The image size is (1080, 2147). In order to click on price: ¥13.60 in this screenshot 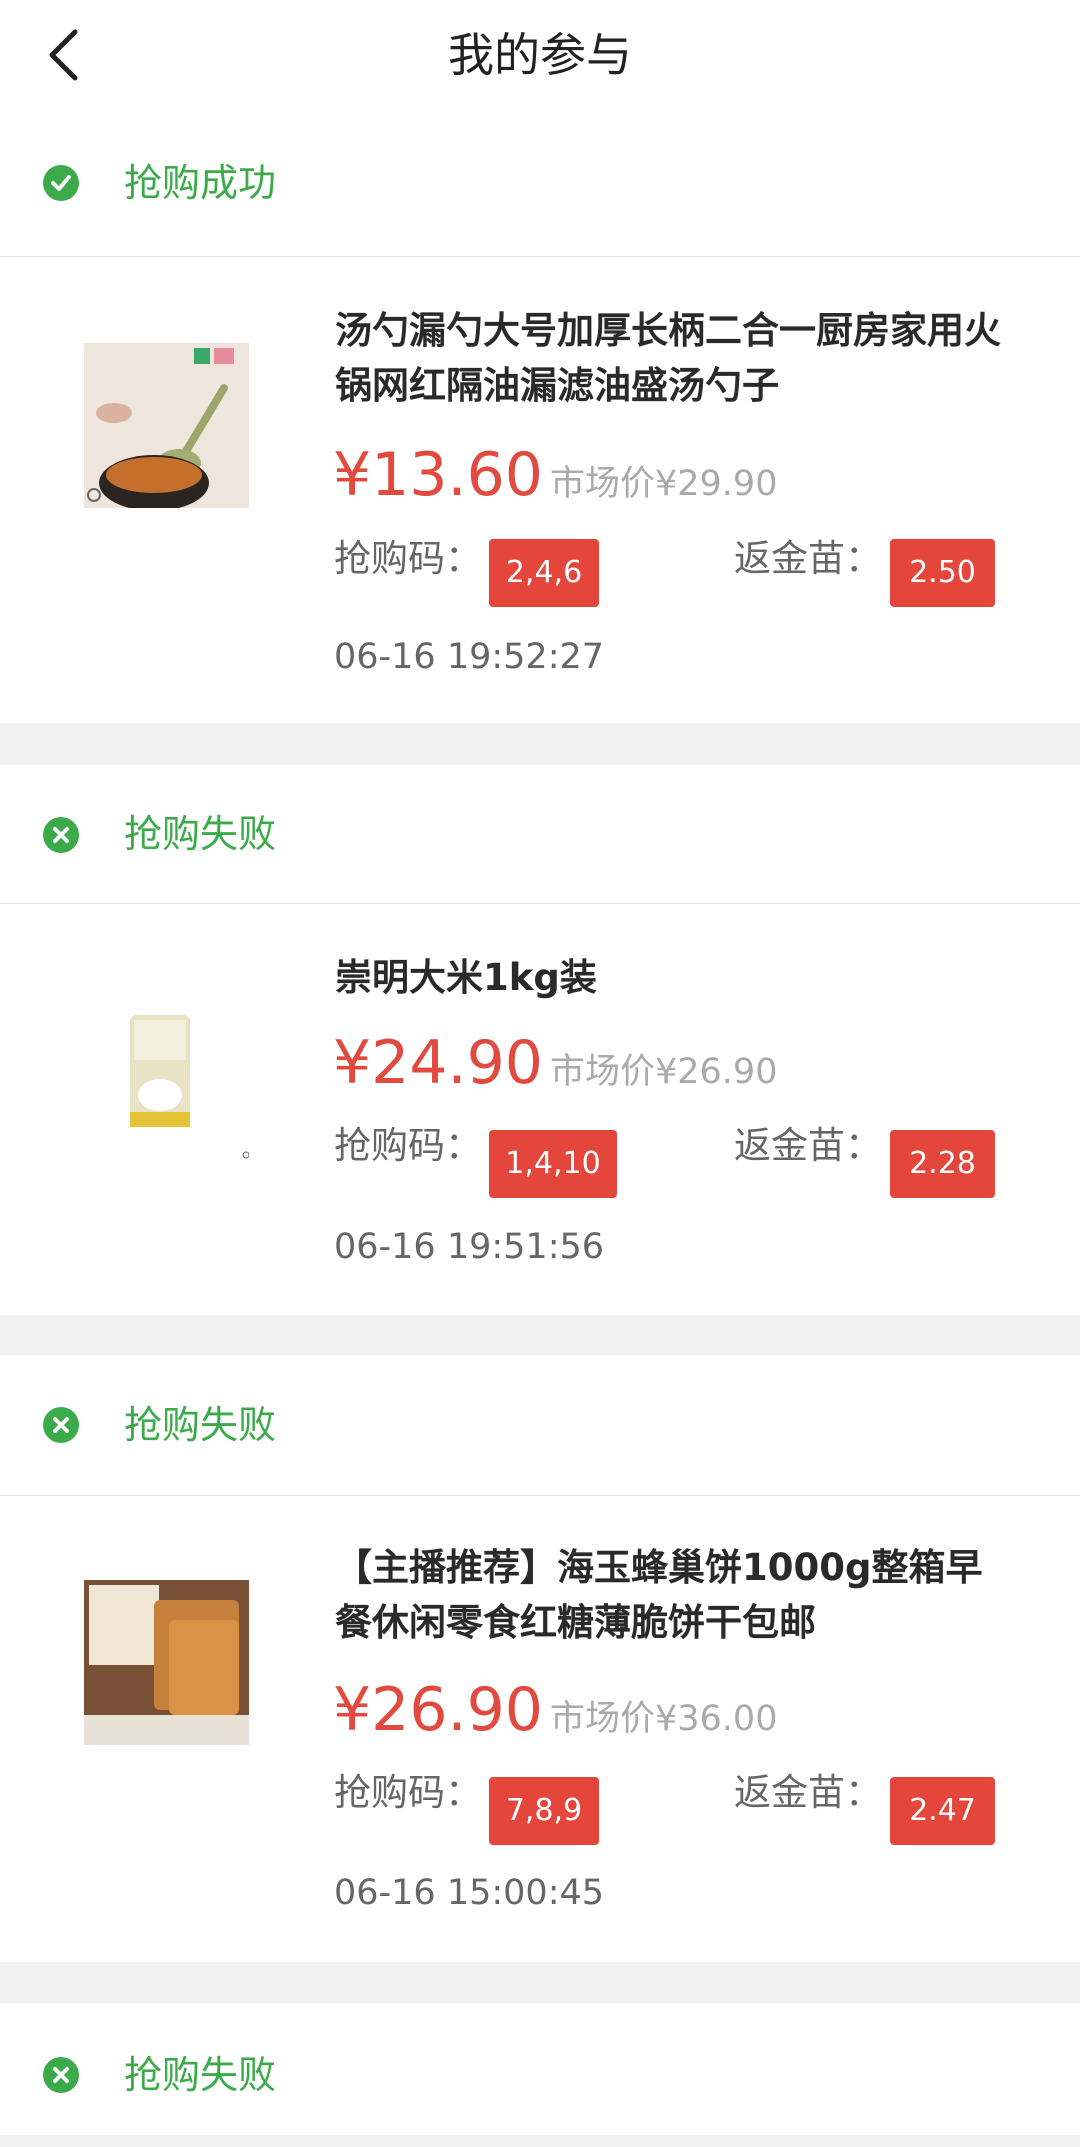, I will do `click(438, 475)`.